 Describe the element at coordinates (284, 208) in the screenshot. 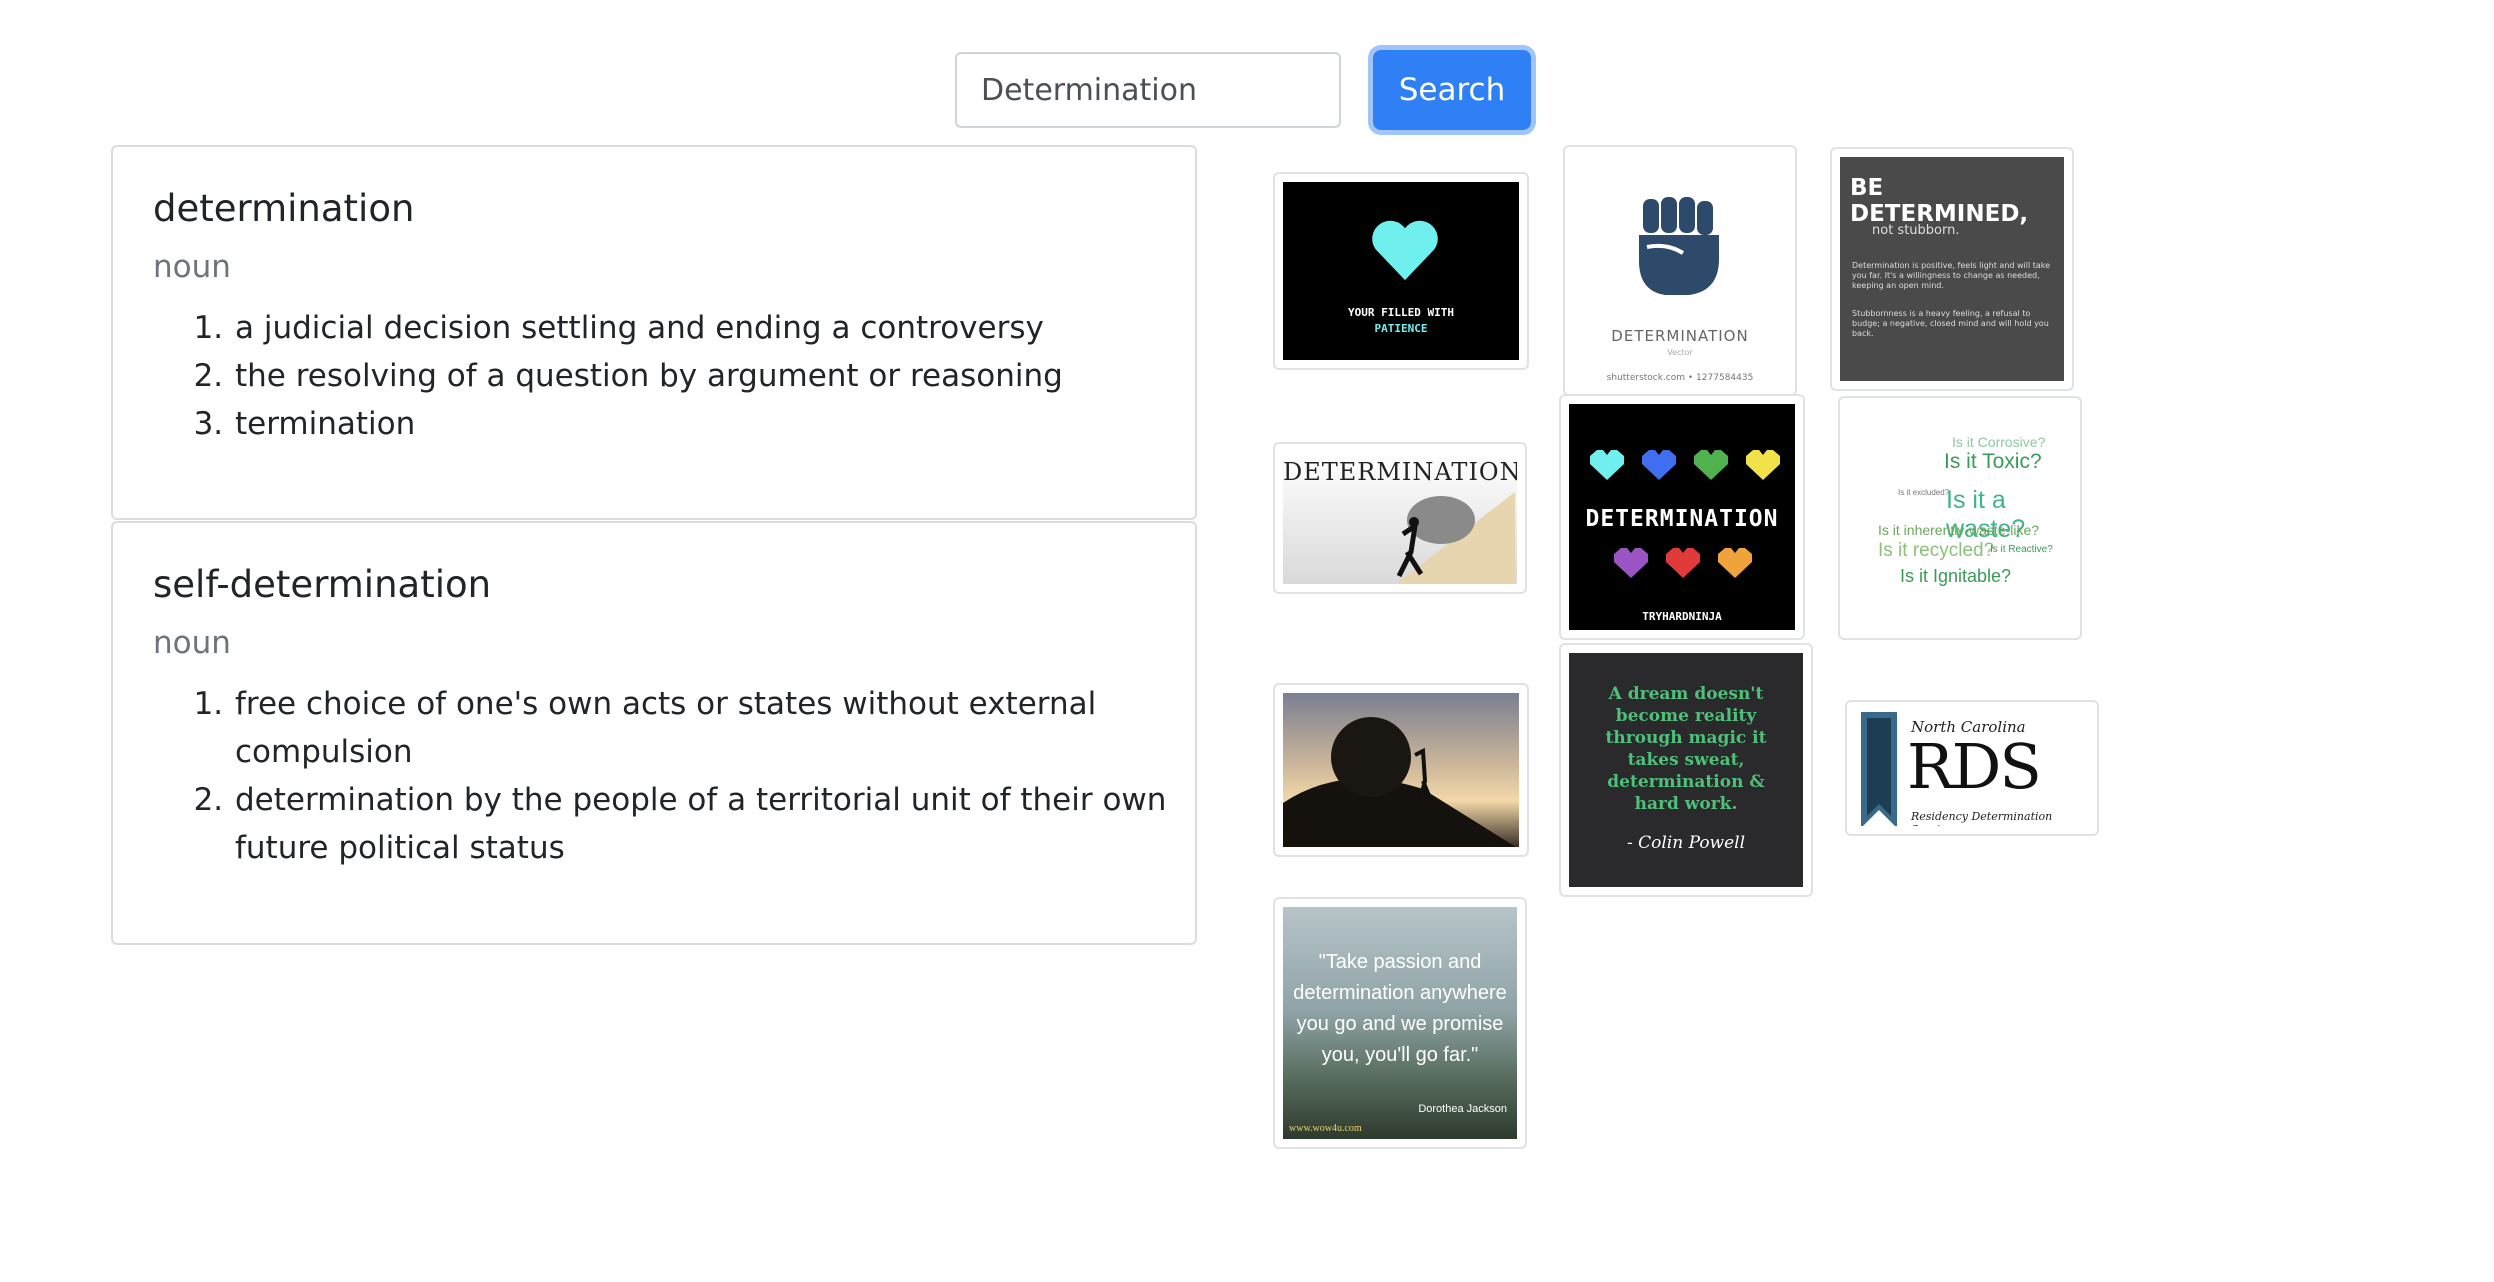

I see `definition-word: determination` at that location.